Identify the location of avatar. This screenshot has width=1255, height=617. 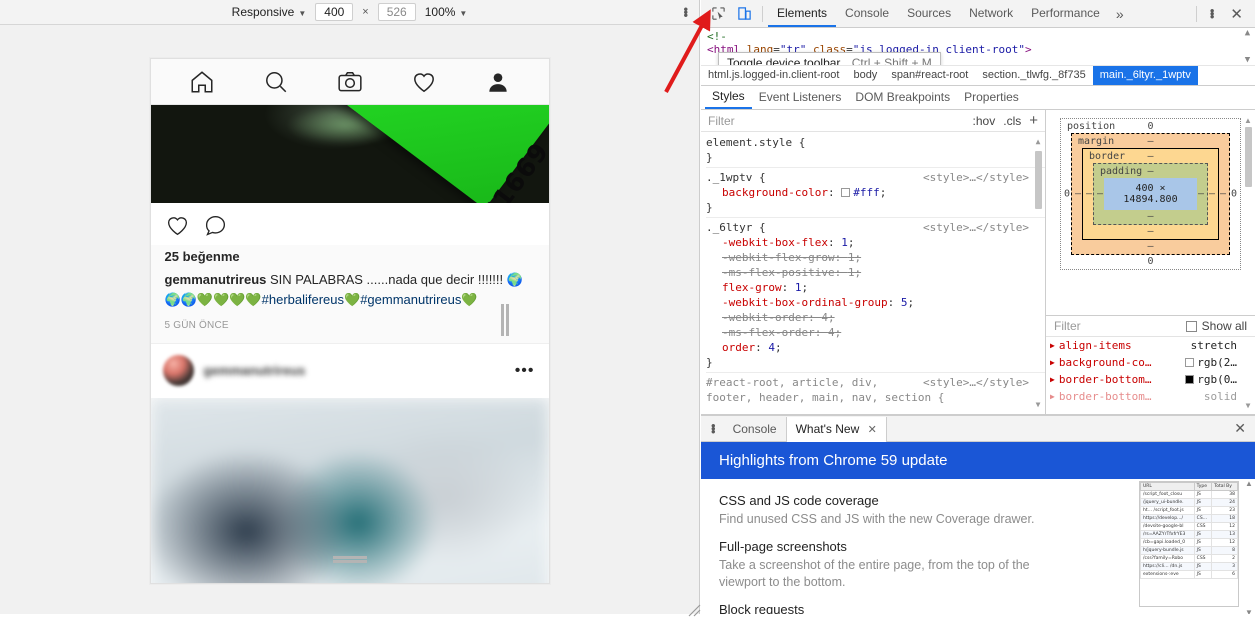
(178, 371).